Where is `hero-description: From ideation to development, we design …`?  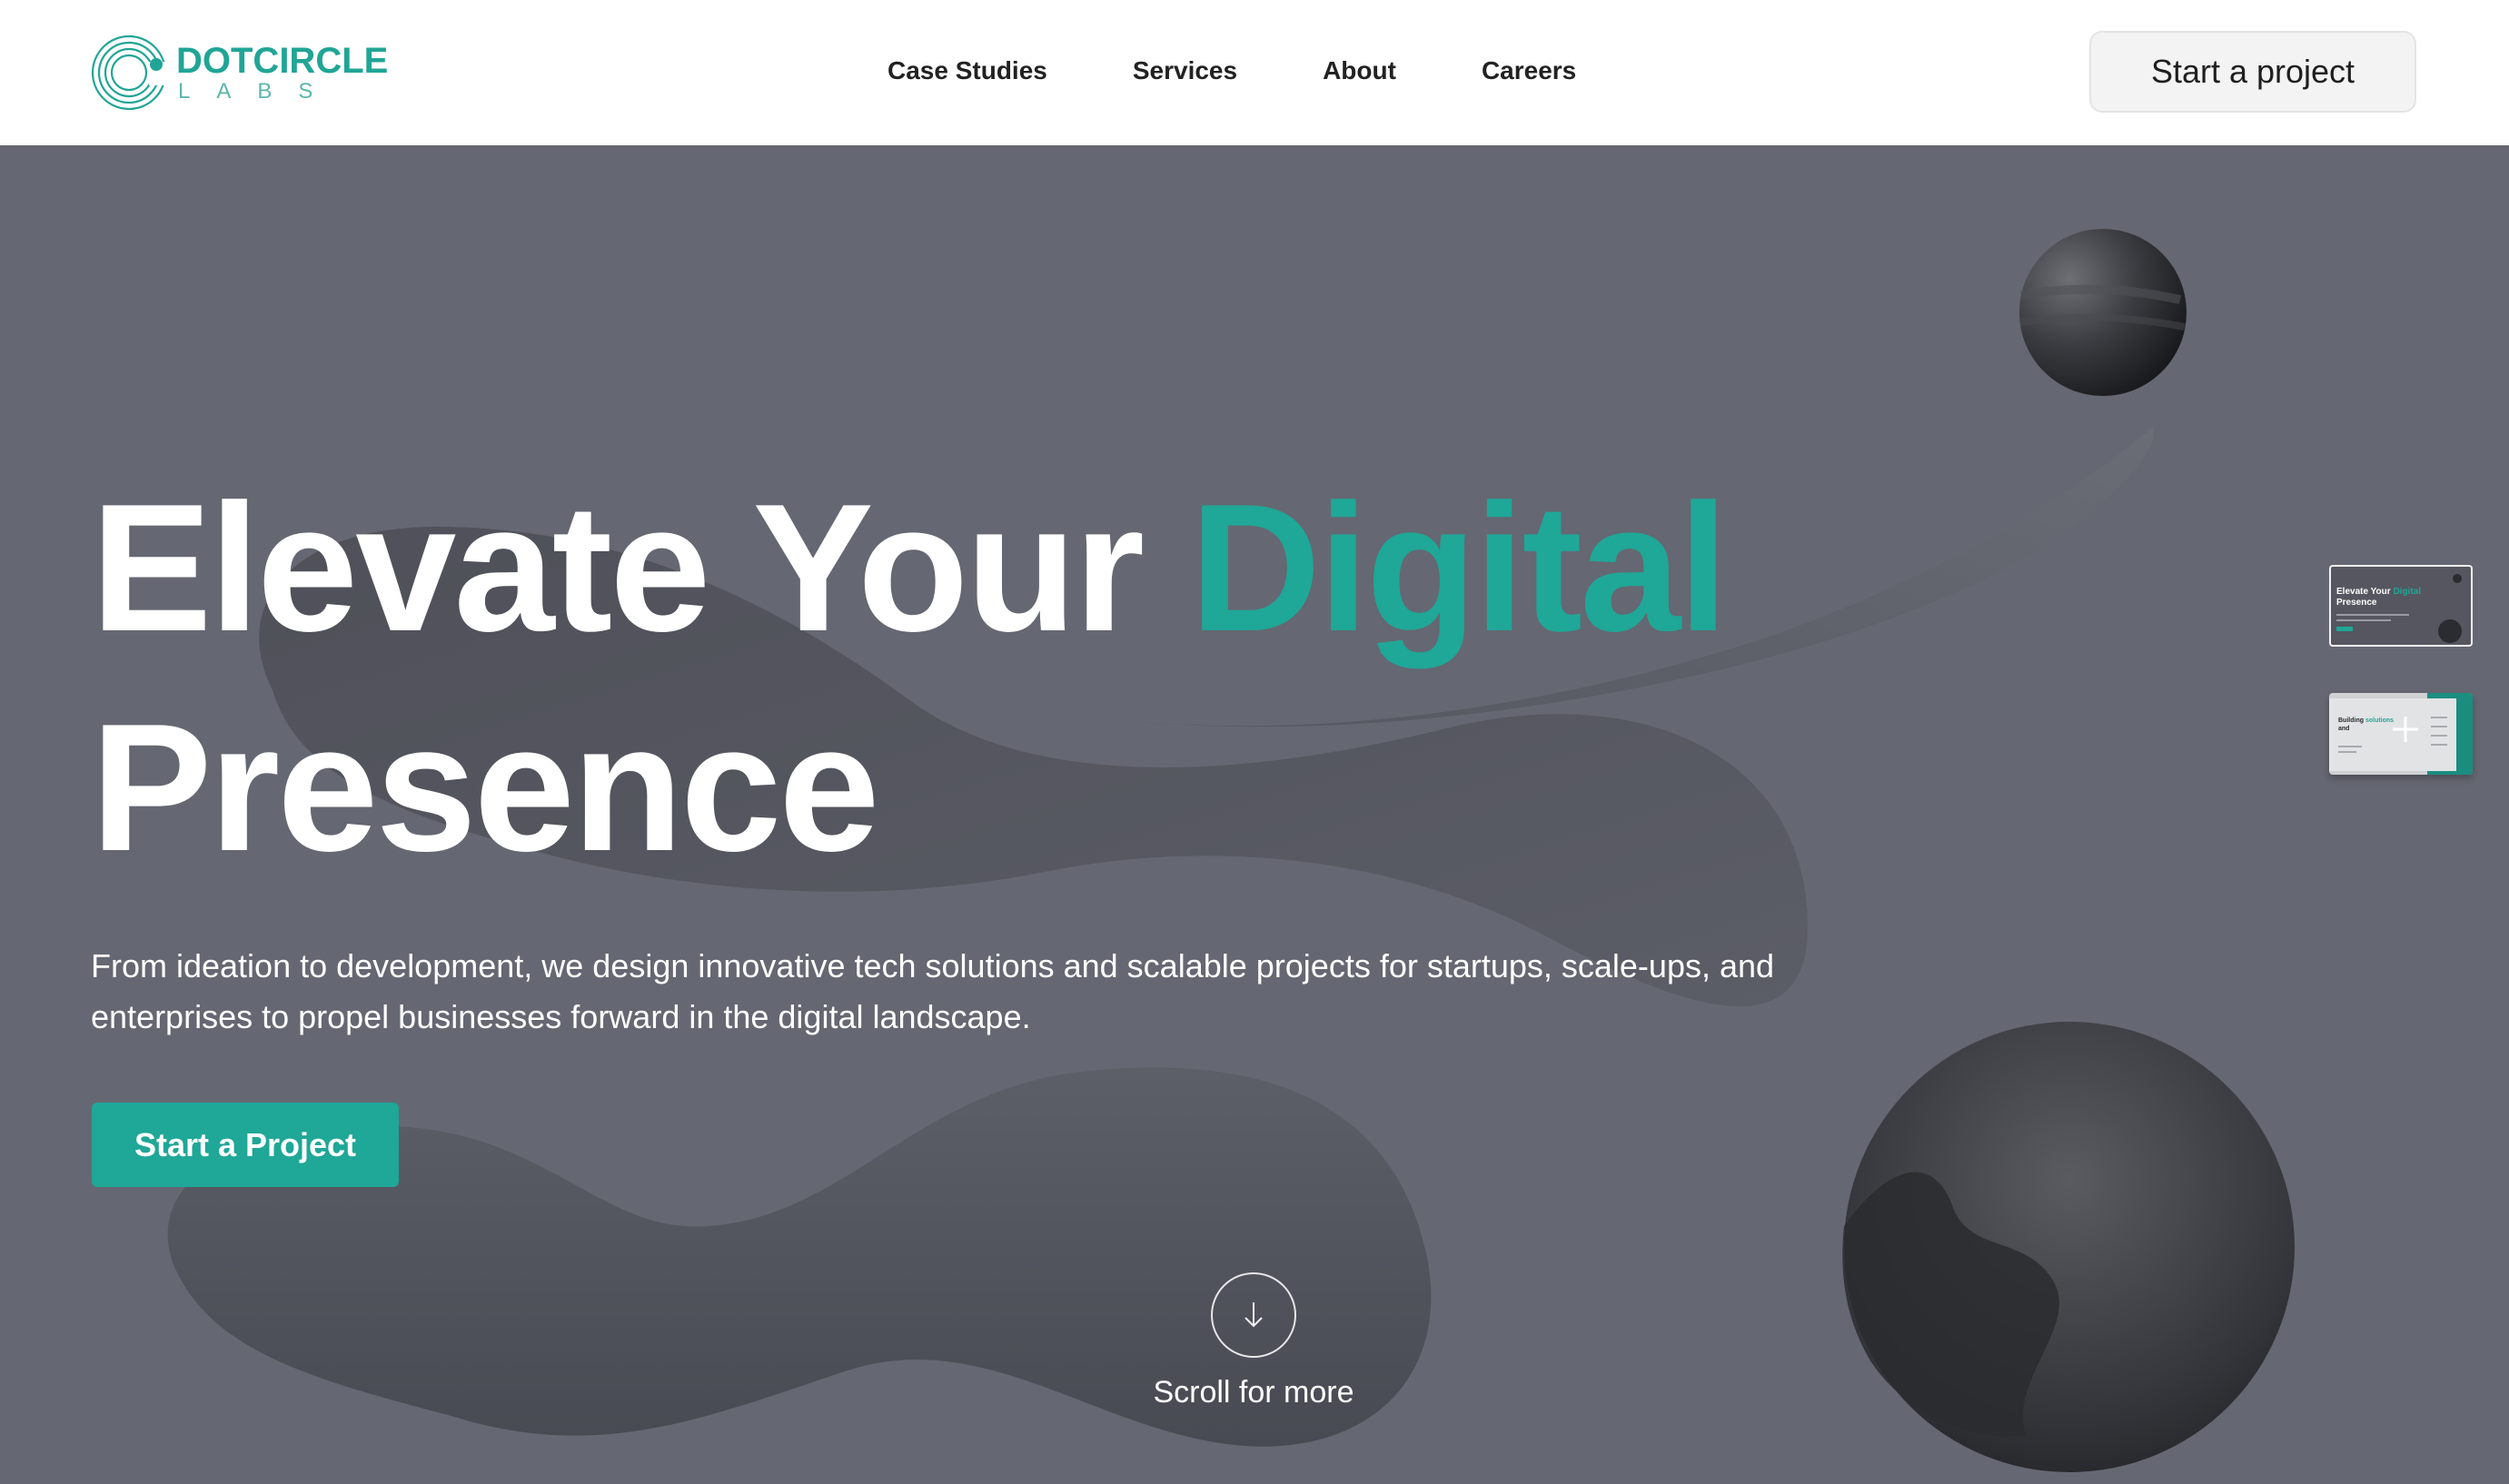 hero-description: From ideation to development, we design … is located at coordinates (933, 991).